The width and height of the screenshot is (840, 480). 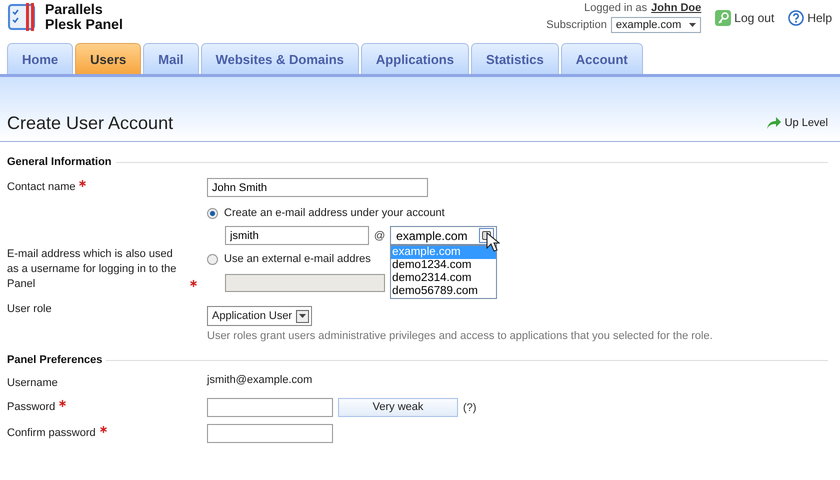 I want to click on nav-tab: Mail, so click(x=171, y=58).